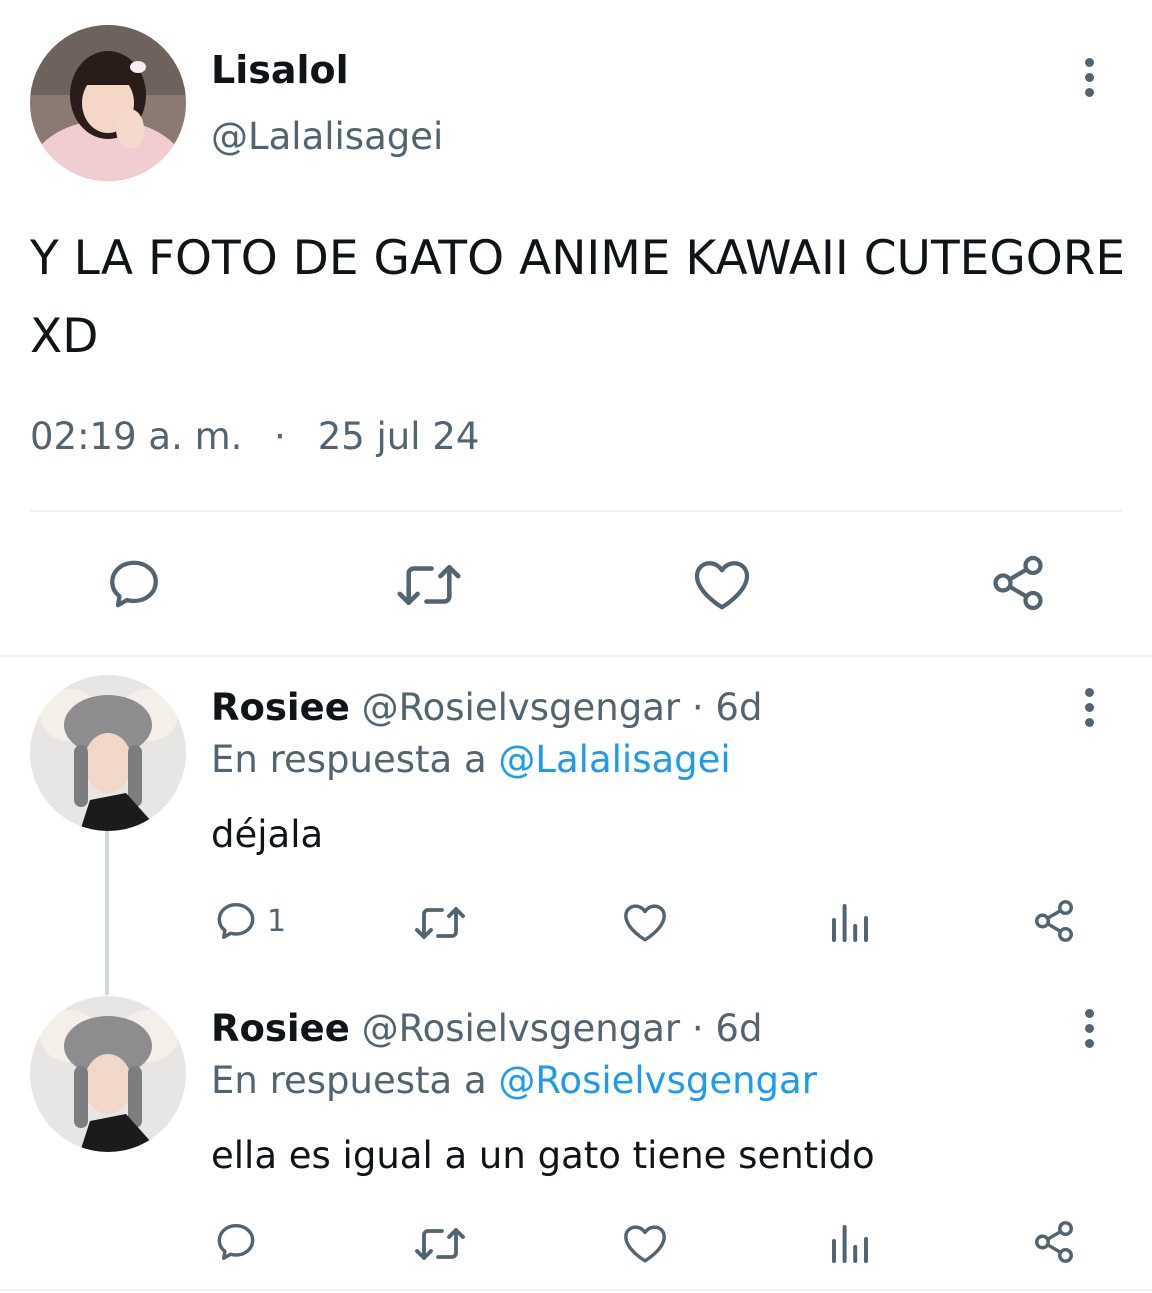 This screenshot has height=1293, width=1152. I want to click on main-share-button, so click(1018, 583).